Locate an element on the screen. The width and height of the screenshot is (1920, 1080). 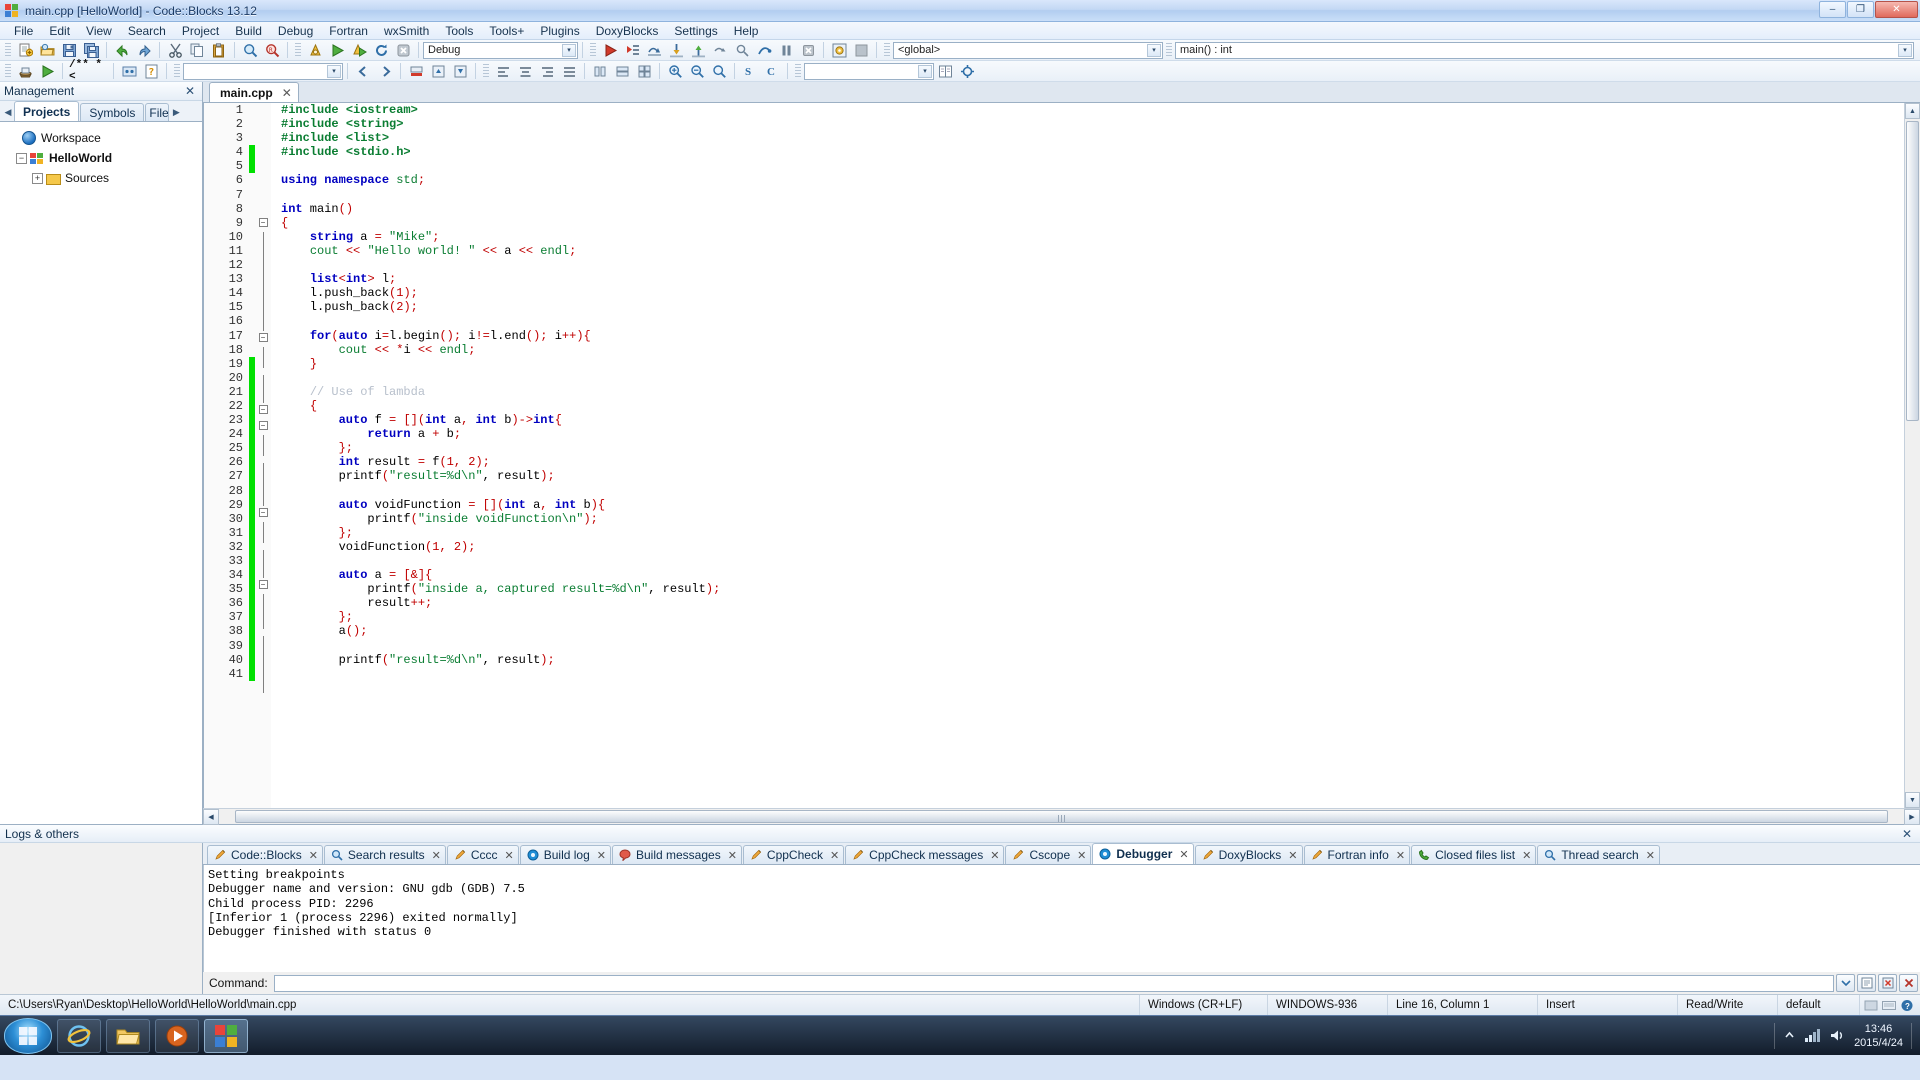
debug-break-icon is located at coordinates (764, 50).